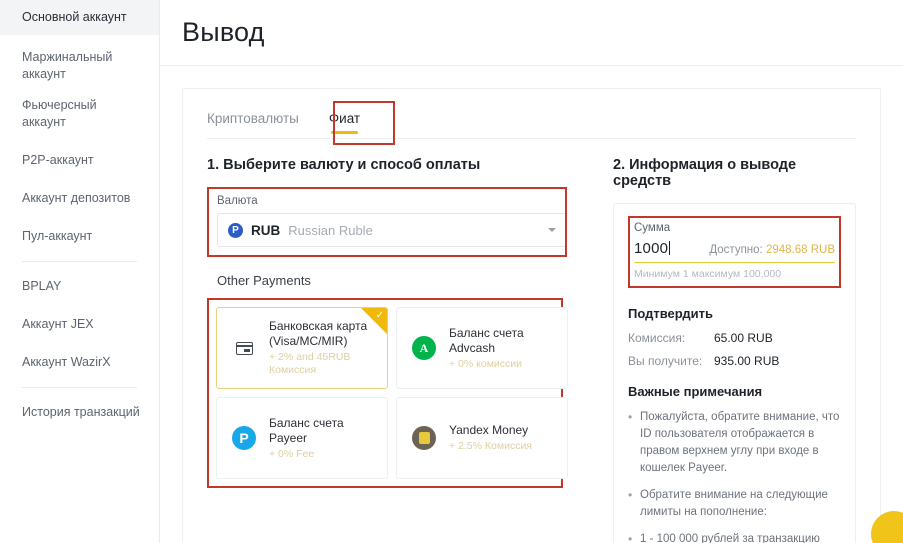  What do you see at coordinates (42, 286) in the screenshot?
I see `sidebar-item-label: BPLAY` at bounding box center [42, 286].